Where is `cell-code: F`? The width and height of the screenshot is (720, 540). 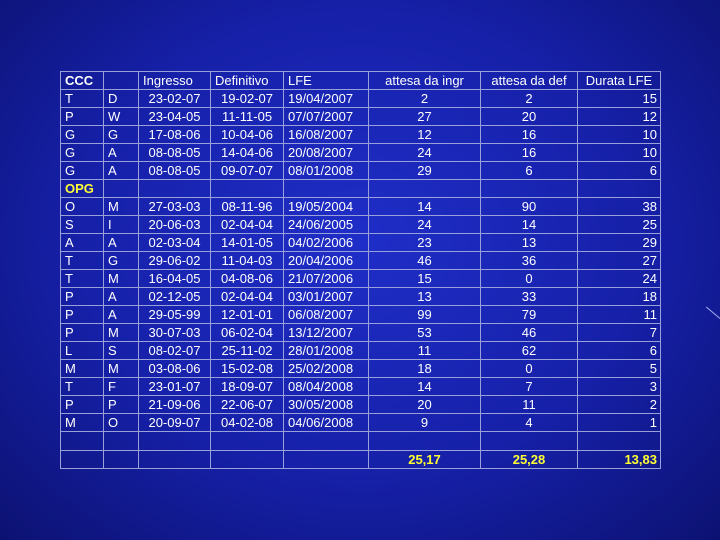
cell-code: F is located at coordinates (121, 386).